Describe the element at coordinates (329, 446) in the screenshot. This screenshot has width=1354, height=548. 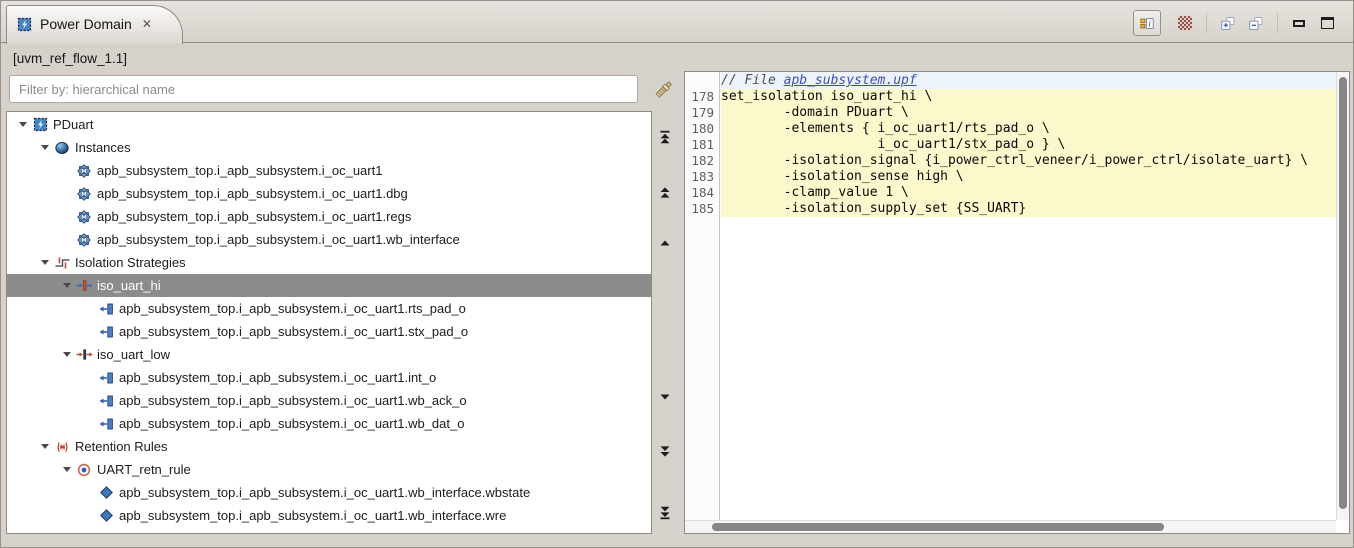
I see `tree-item-retention-rules: Retention Rules` at that location.